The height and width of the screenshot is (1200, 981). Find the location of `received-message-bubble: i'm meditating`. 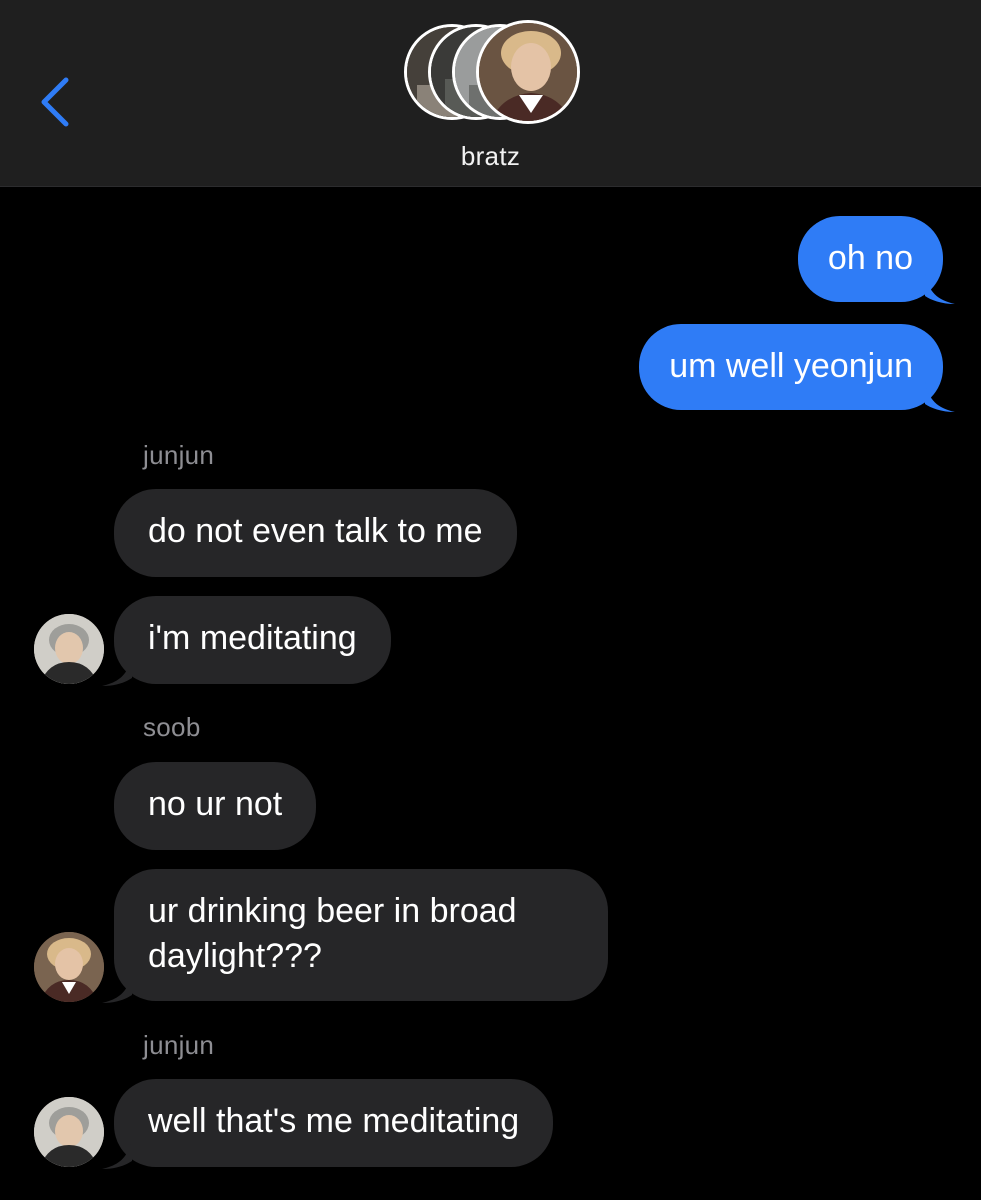

received-message-bubble: i'm meditating is located at coordinates (246, 641).